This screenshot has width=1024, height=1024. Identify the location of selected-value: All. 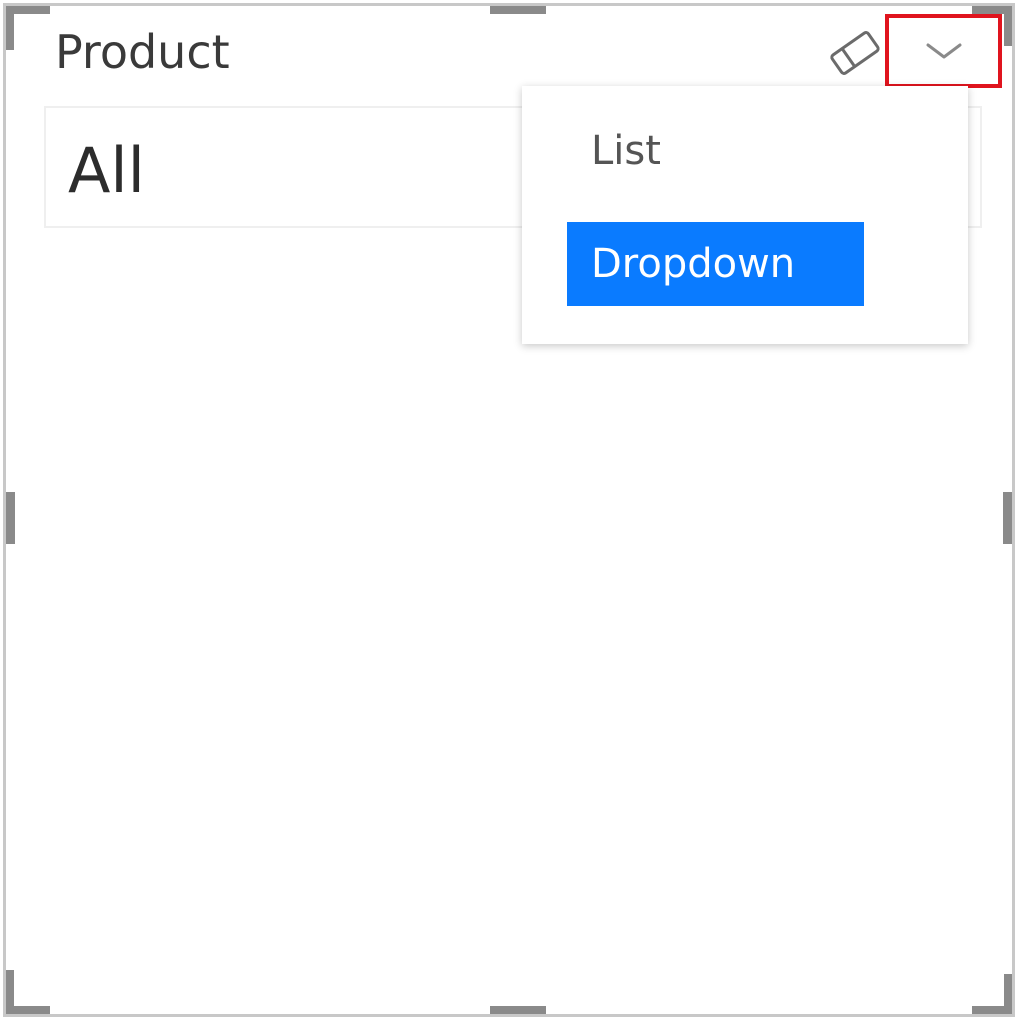
(106, 170).